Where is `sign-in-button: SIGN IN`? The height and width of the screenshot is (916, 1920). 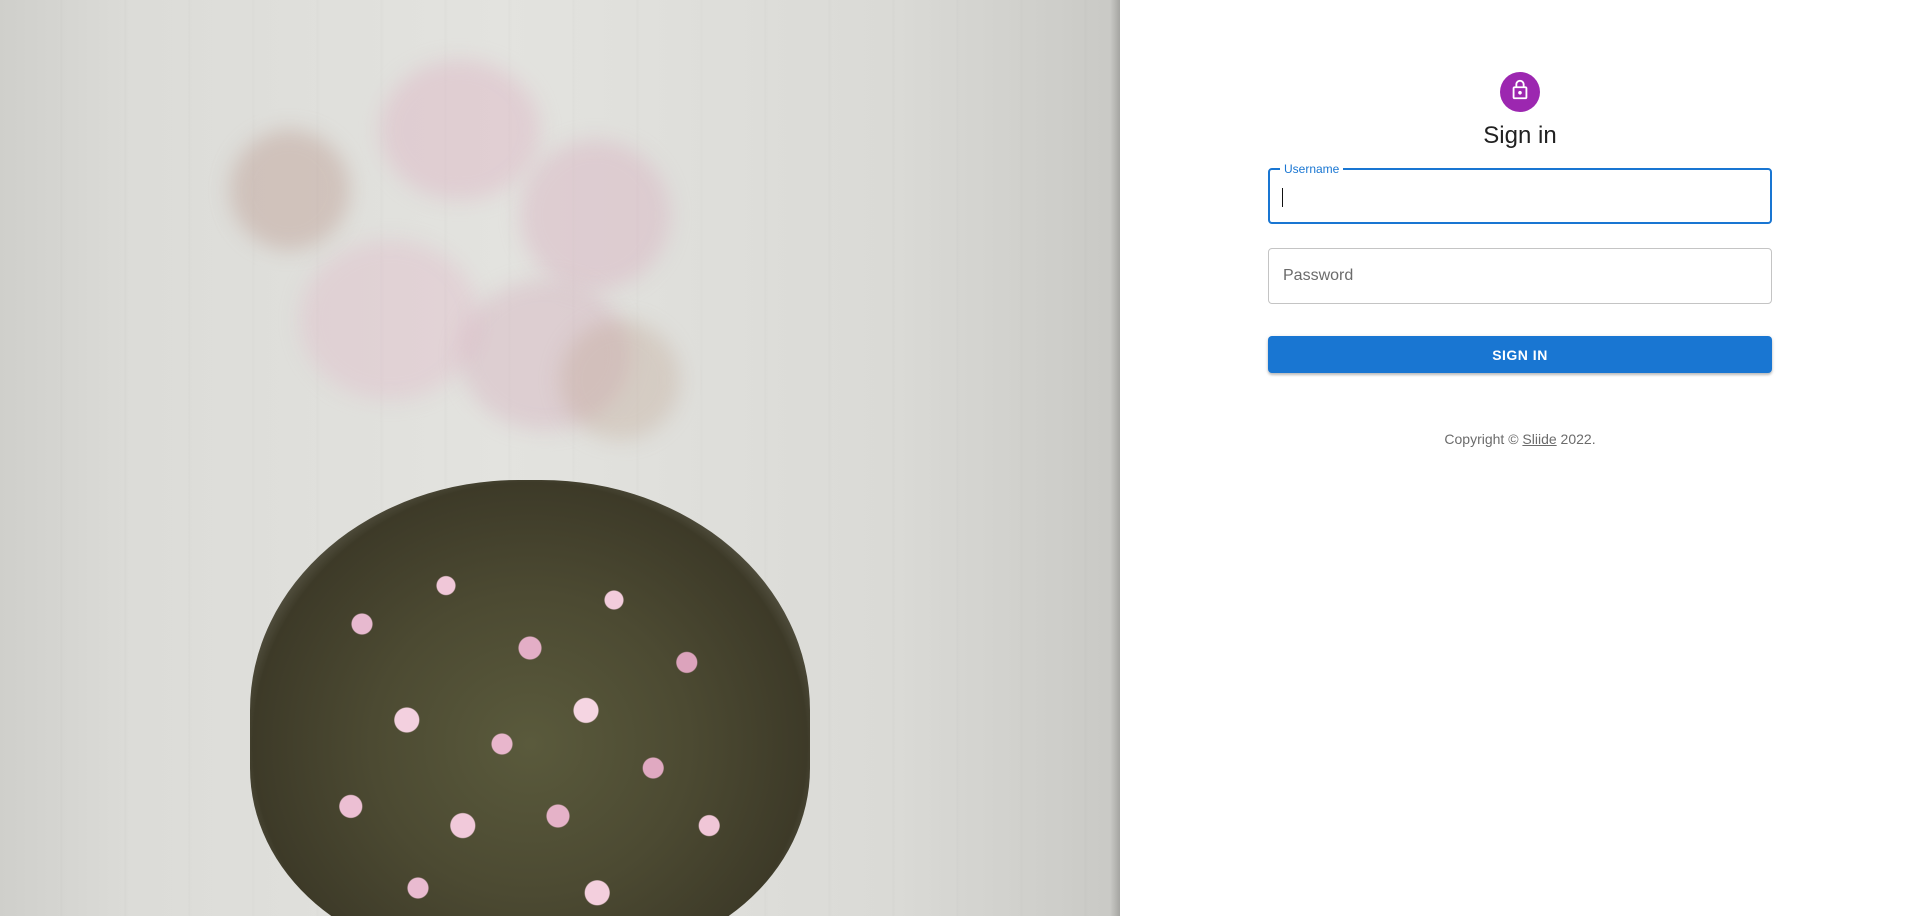 sign-in-button: SIGN IN is located at coordinates (1520, 354).